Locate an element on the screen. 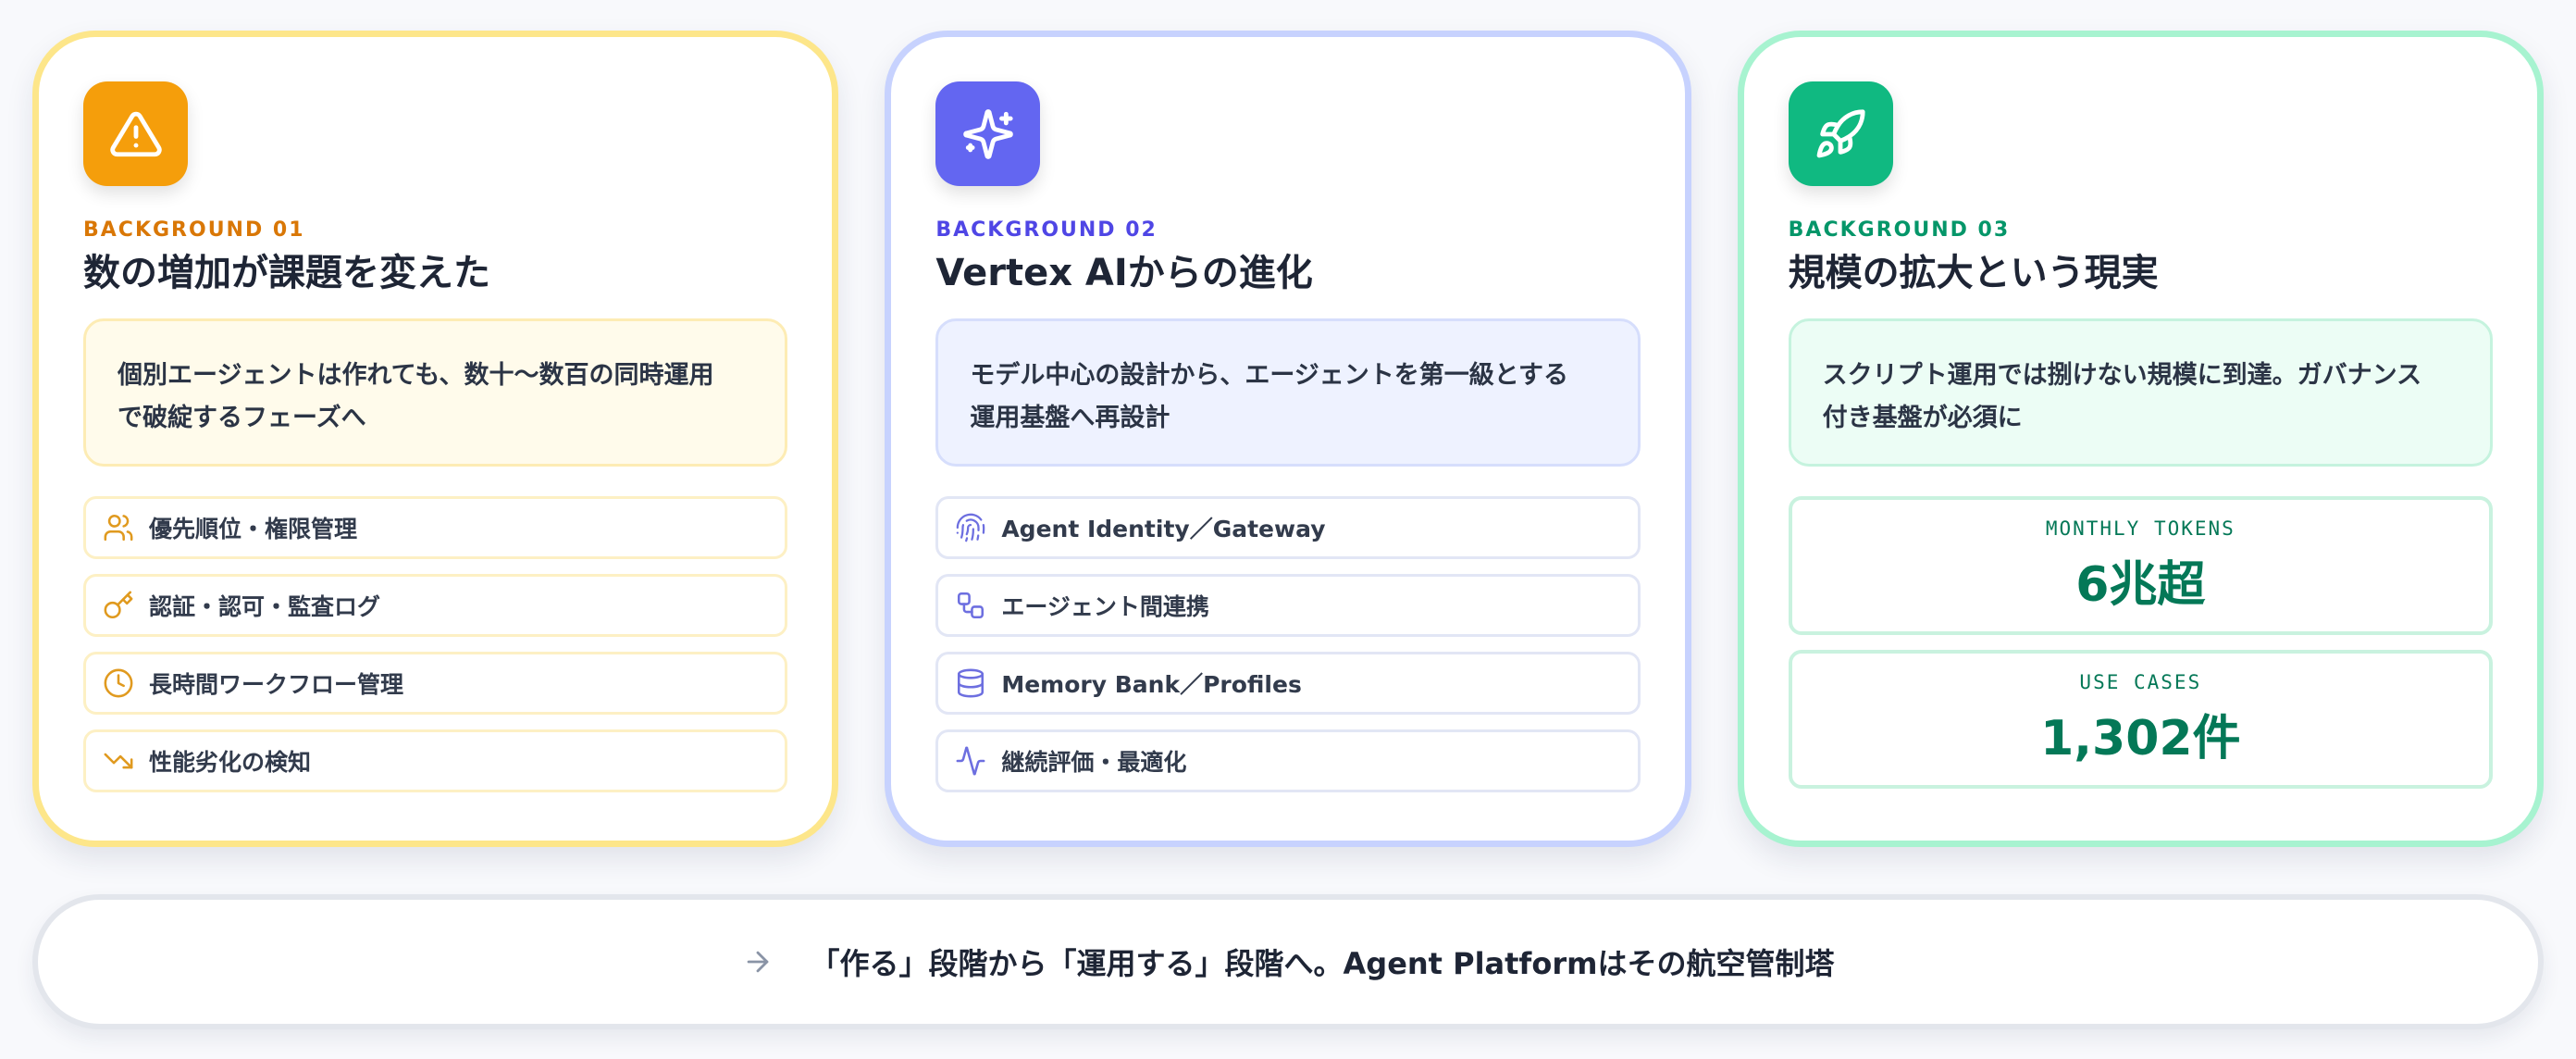 This screenshot has width=2576, height=1059. stat-use-cases: USE CASES 1,302件 is located at coordinates (2140, 719).